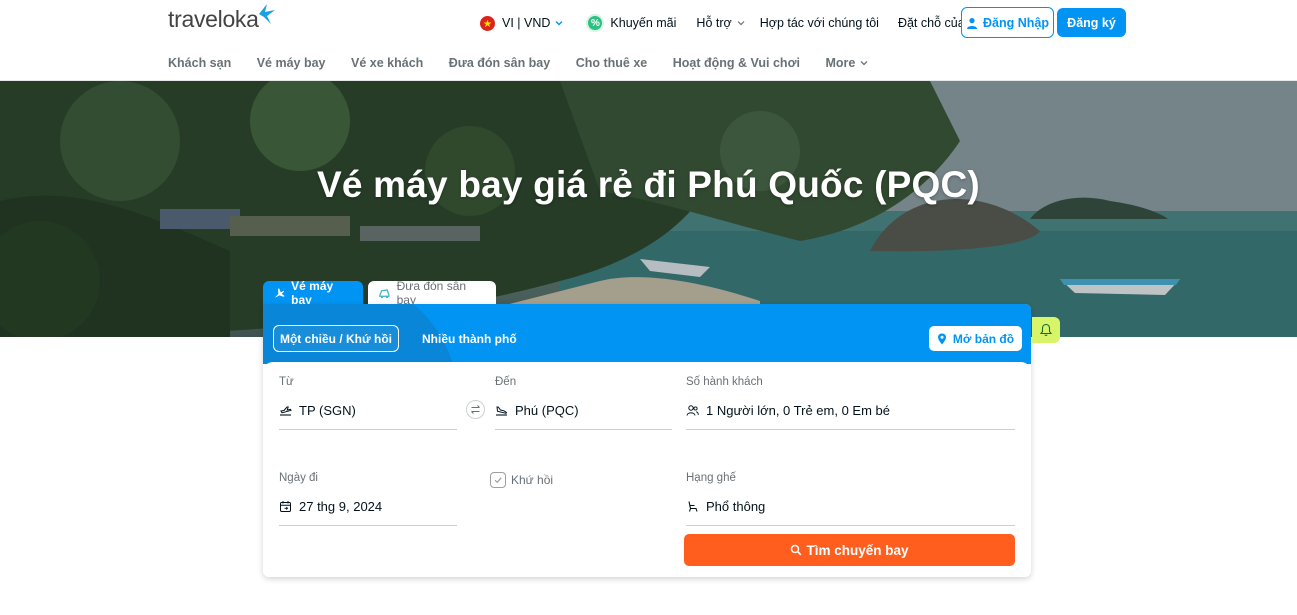  Describe the element at coordinates (595, 23) in the screenshot. I see `percent-icon: %` at that location.